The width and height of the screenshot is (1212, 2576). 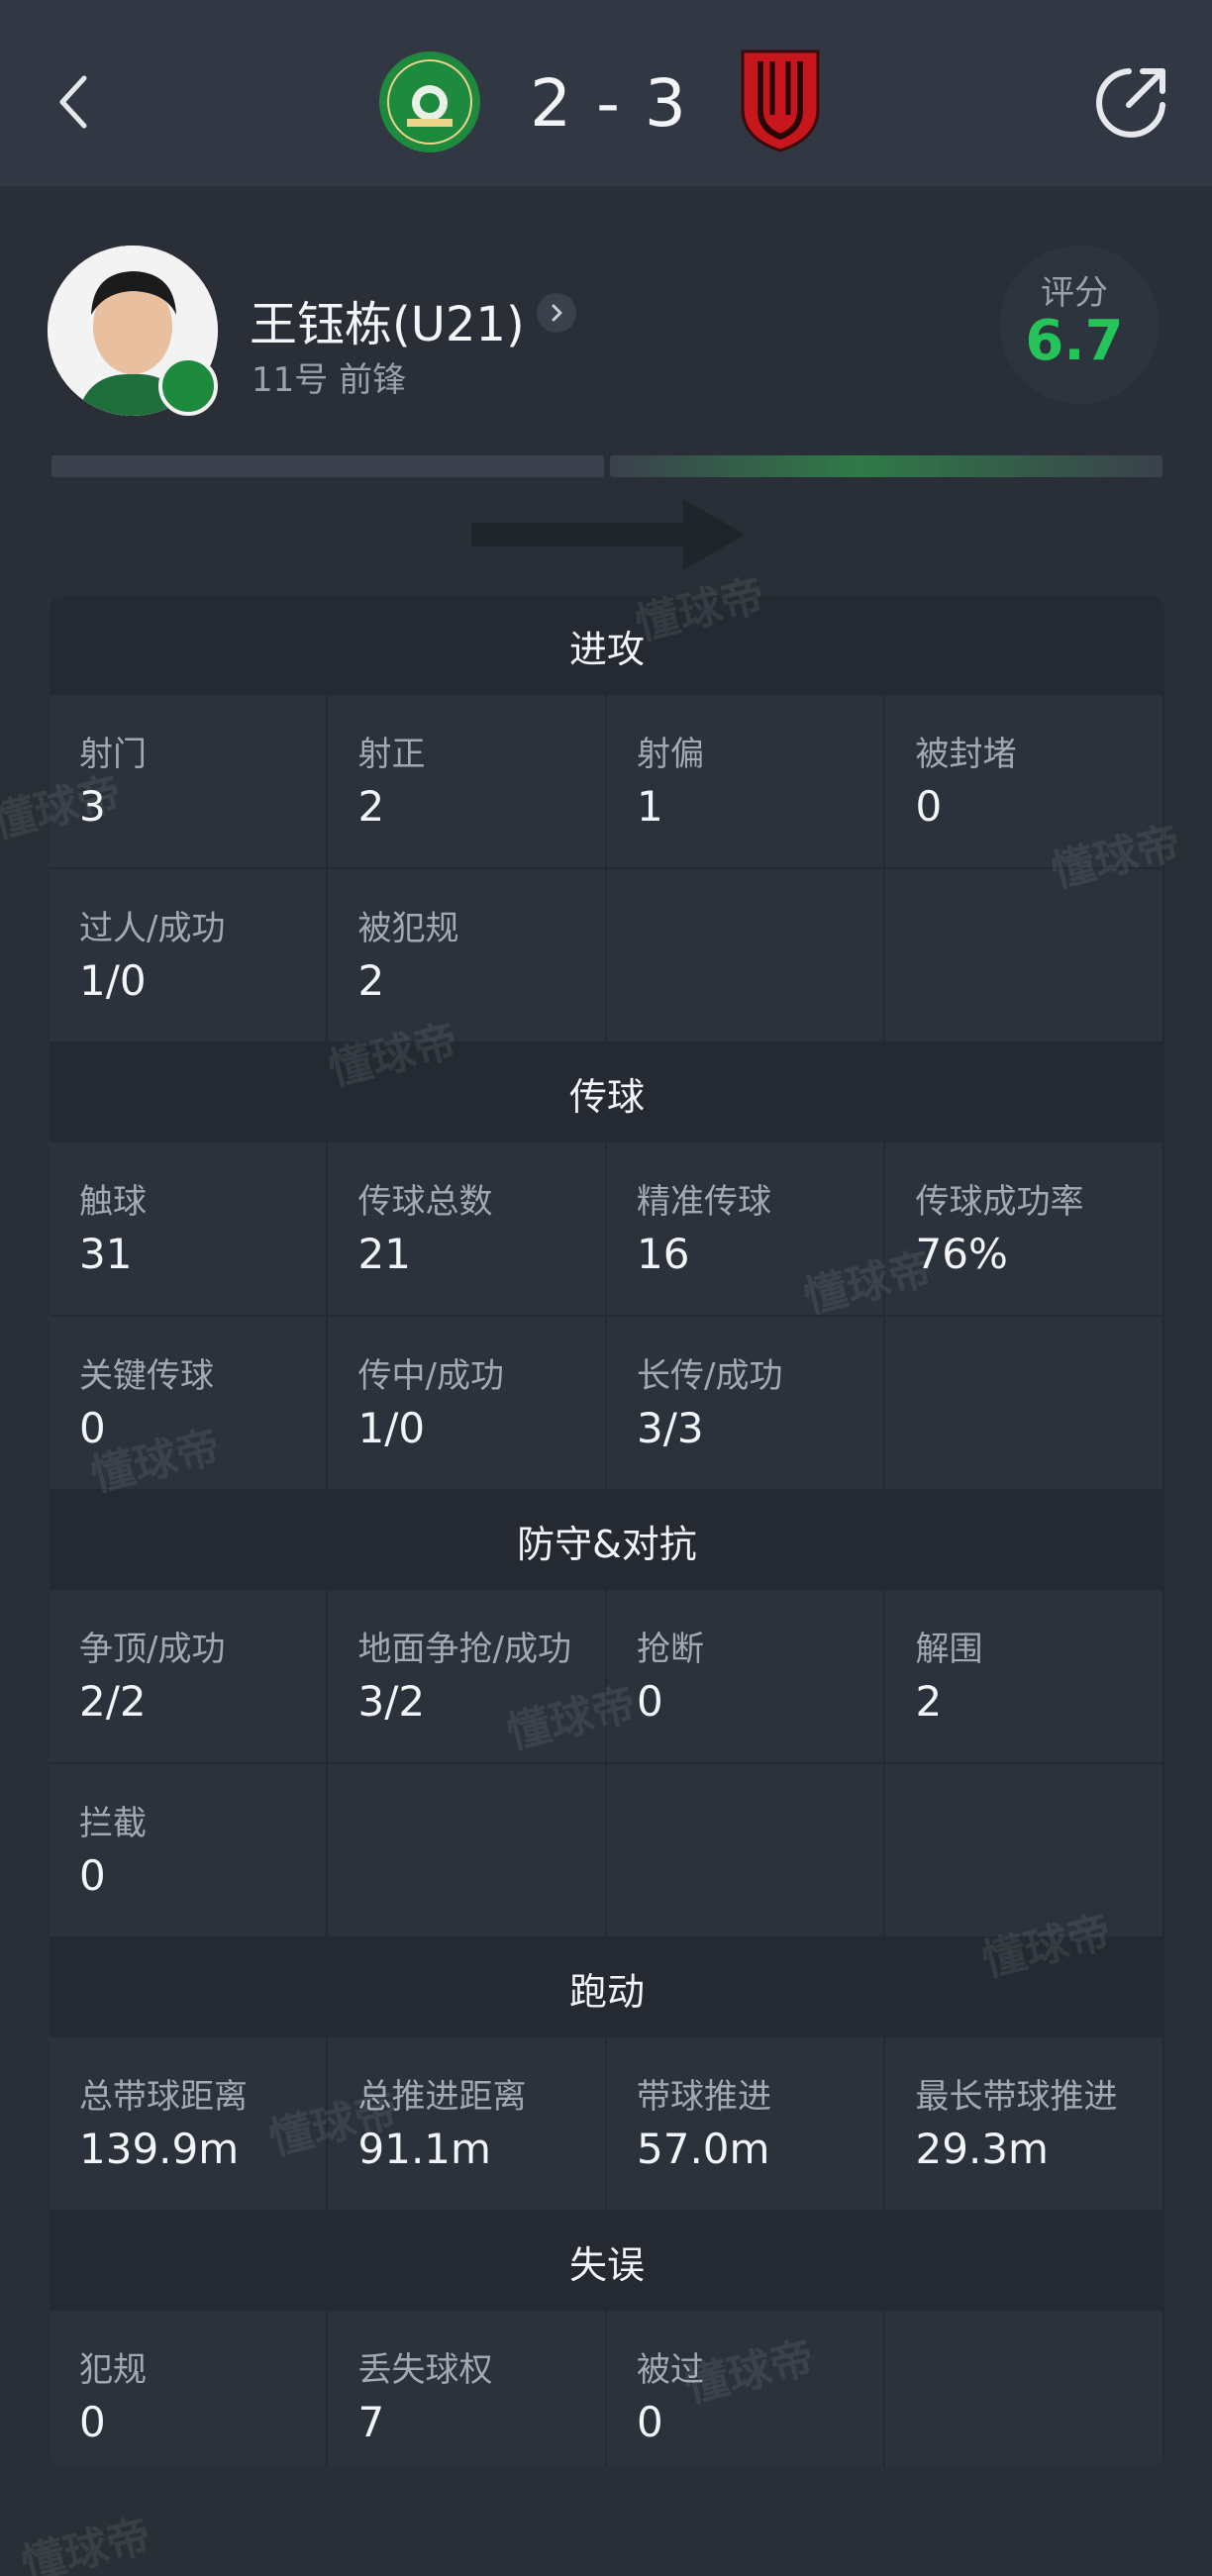 I want to click on share-button, so click(x=1130, y=103).